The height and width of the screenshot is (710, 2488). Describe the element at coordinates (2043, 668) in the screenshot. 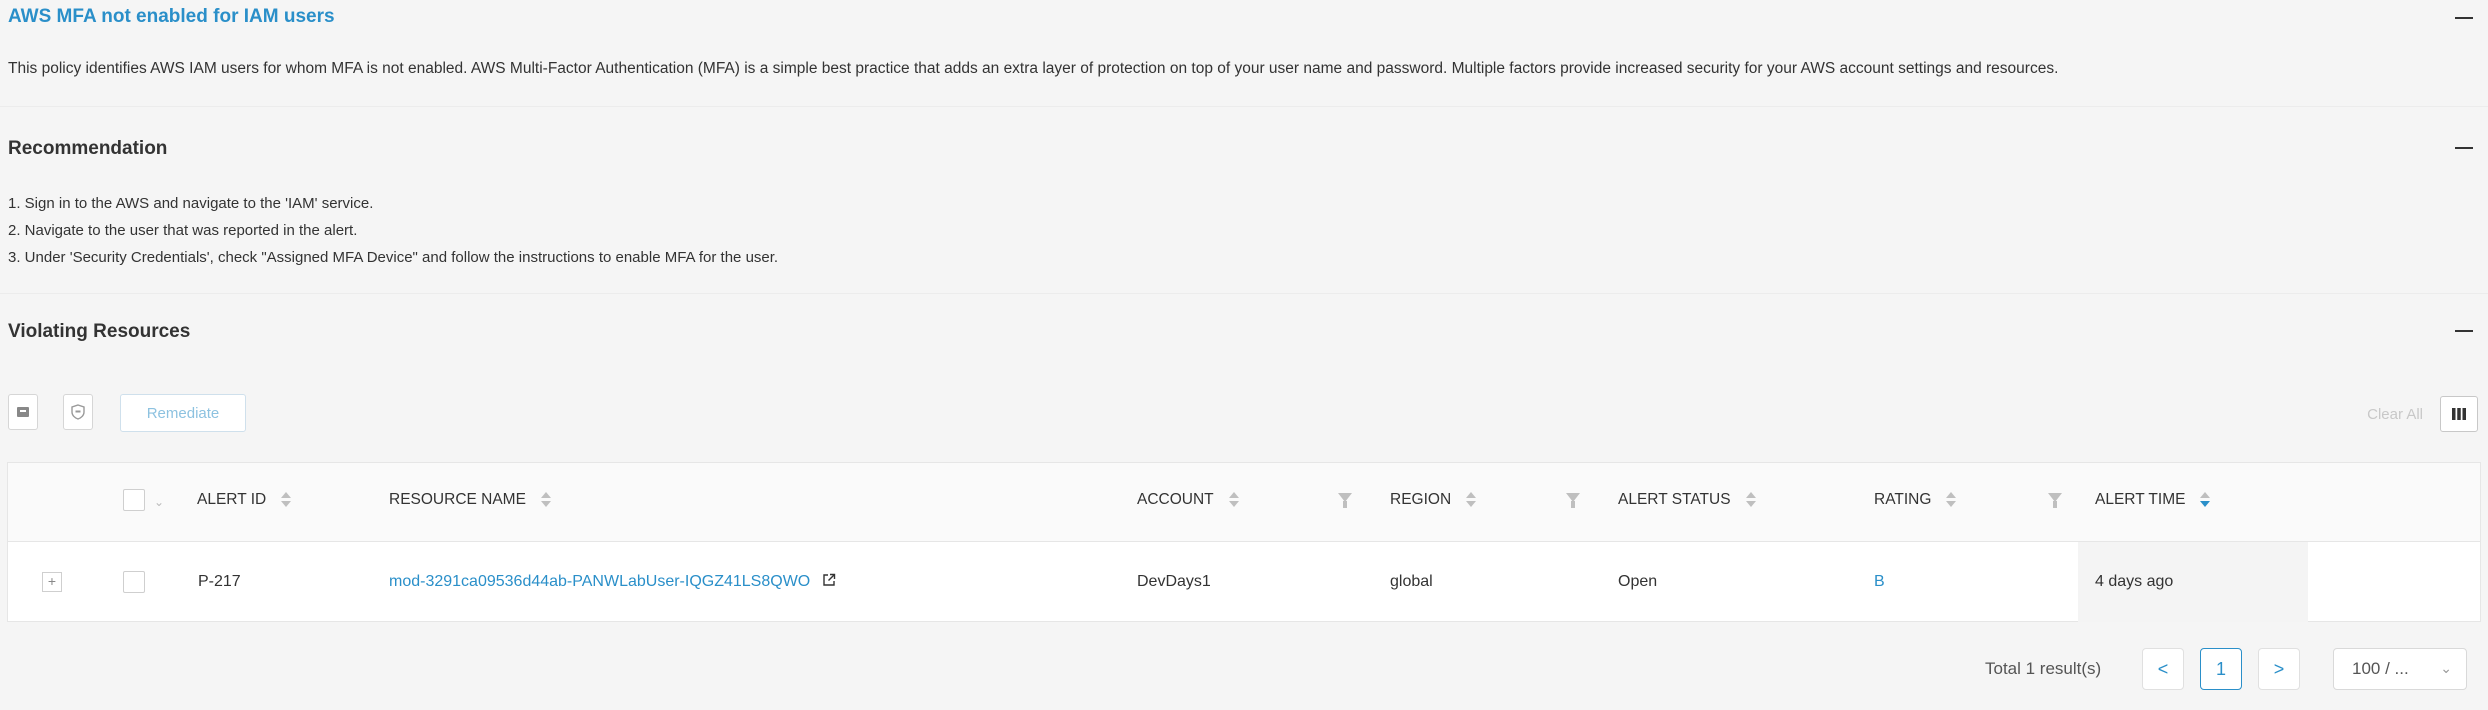

I see `total-results: Total 1 result(s)` at that location.